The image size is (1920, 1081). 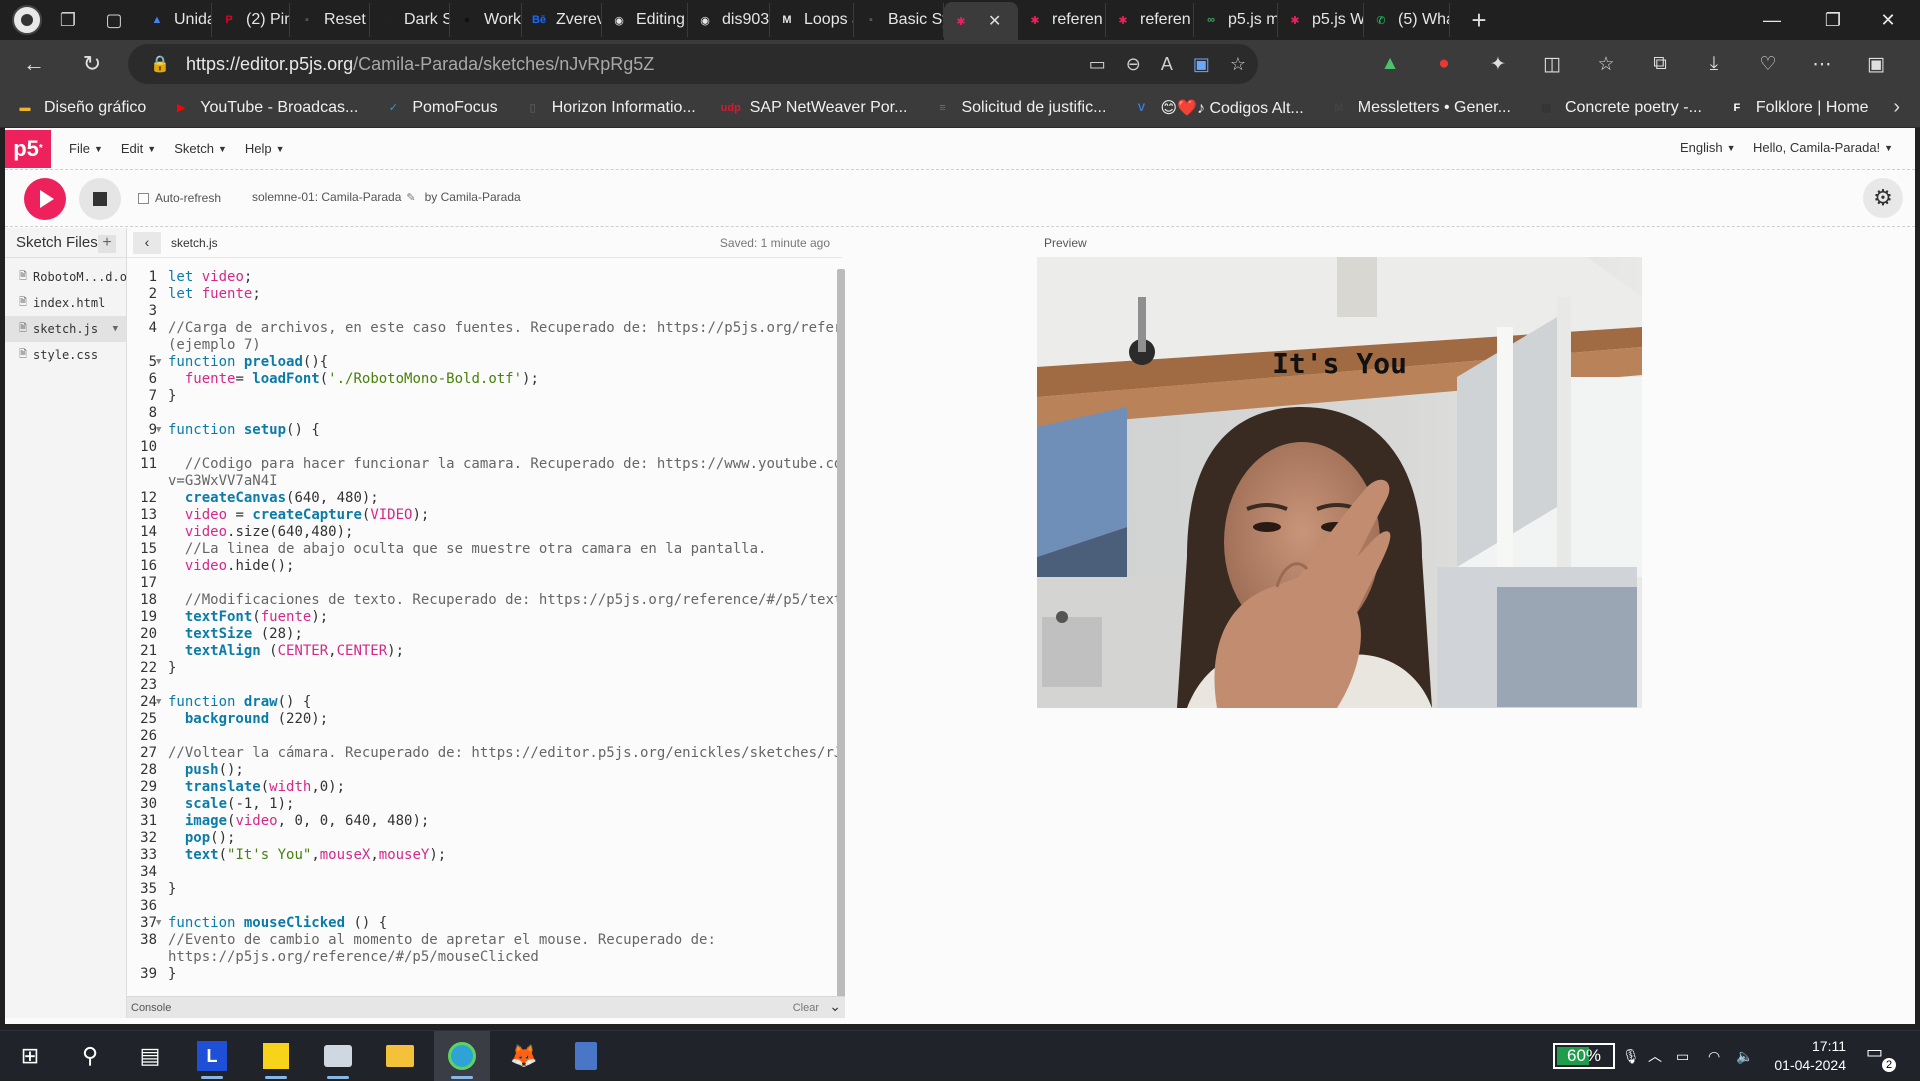 I want to click on favorites-icon: ☆, so click(x=1606, y=64).